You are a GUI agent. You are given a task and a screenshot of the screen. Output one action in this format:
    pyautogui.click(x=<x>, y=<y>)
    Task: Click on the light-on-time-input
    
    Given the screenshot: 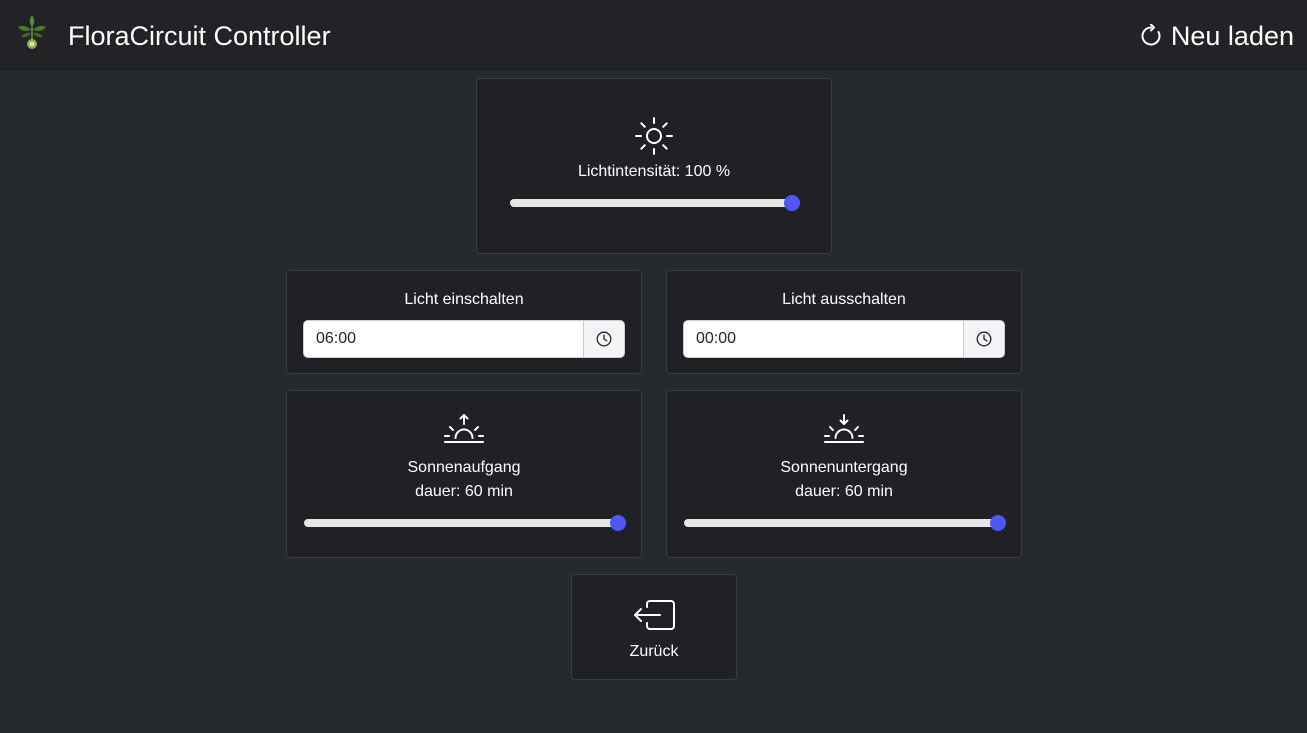 What is the action you would take?
    pyautogui.click(x=443, y=339)
    